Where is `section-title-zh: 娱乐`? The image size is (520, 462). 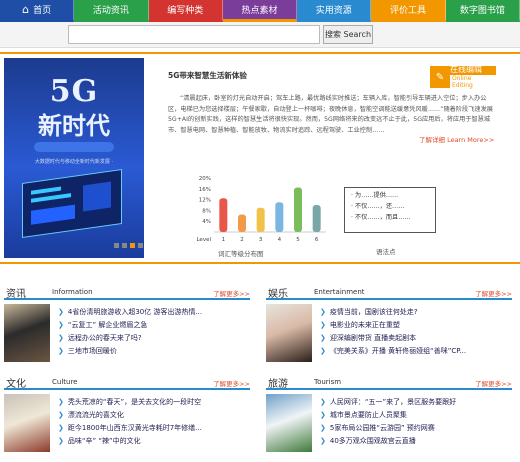 section-title-zh: 娱乐 is located at coordinates (278, 294).